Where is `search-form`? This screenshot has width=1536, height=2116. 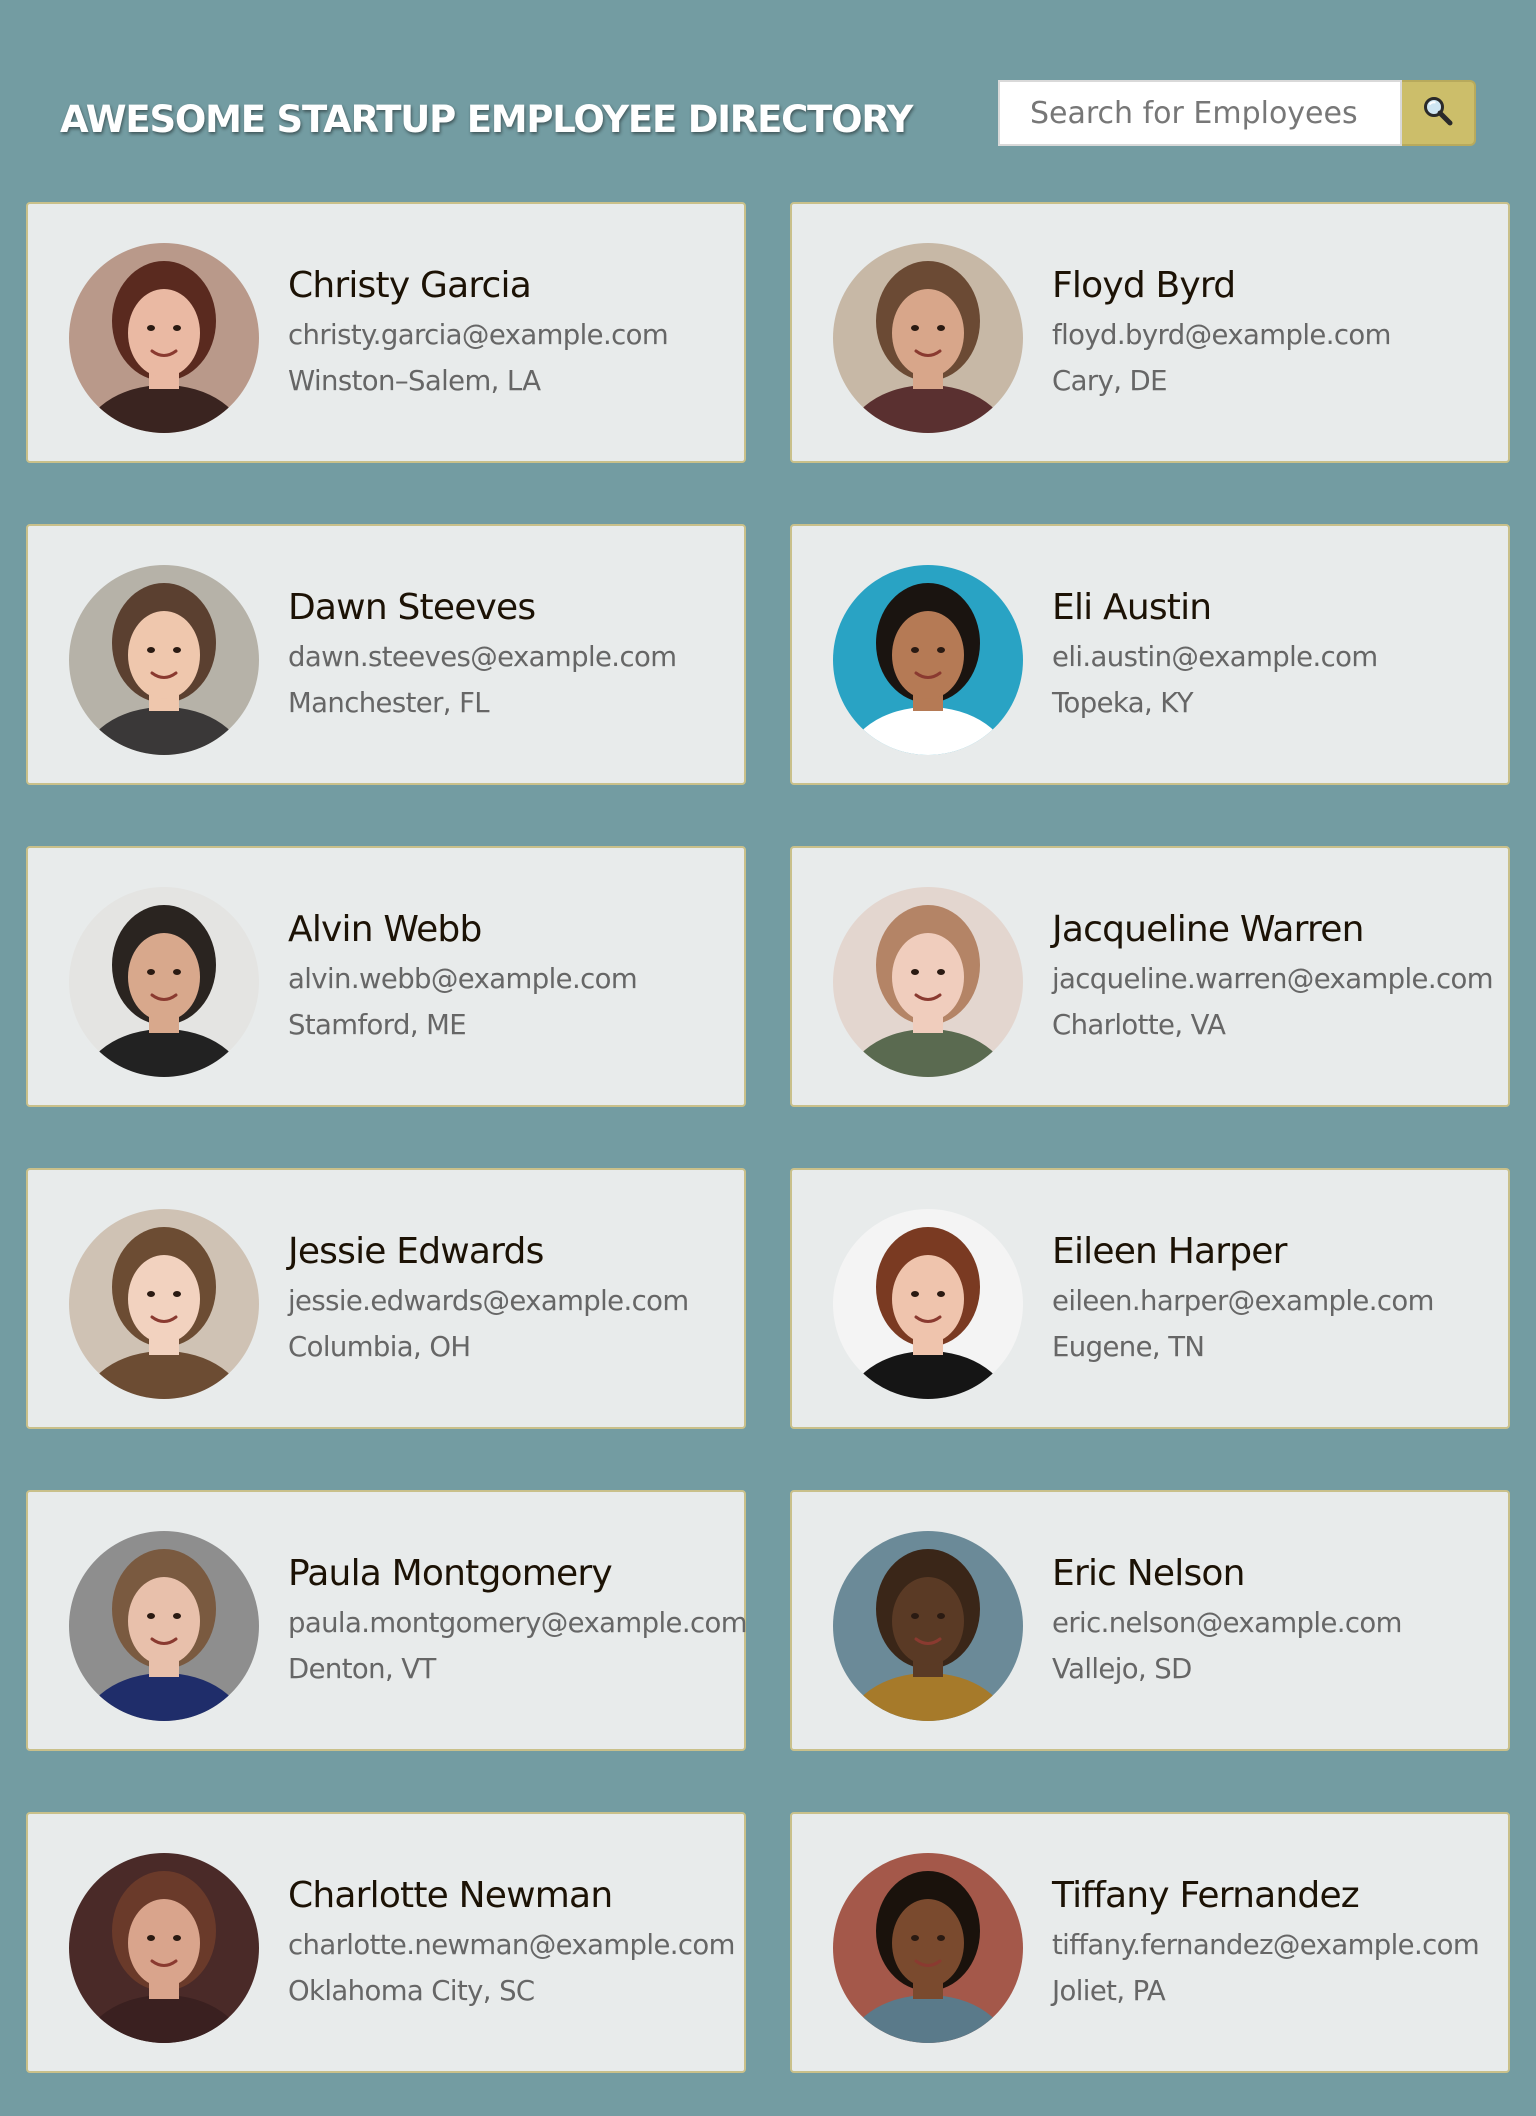
search-form is located at coordinates (1237, 113).